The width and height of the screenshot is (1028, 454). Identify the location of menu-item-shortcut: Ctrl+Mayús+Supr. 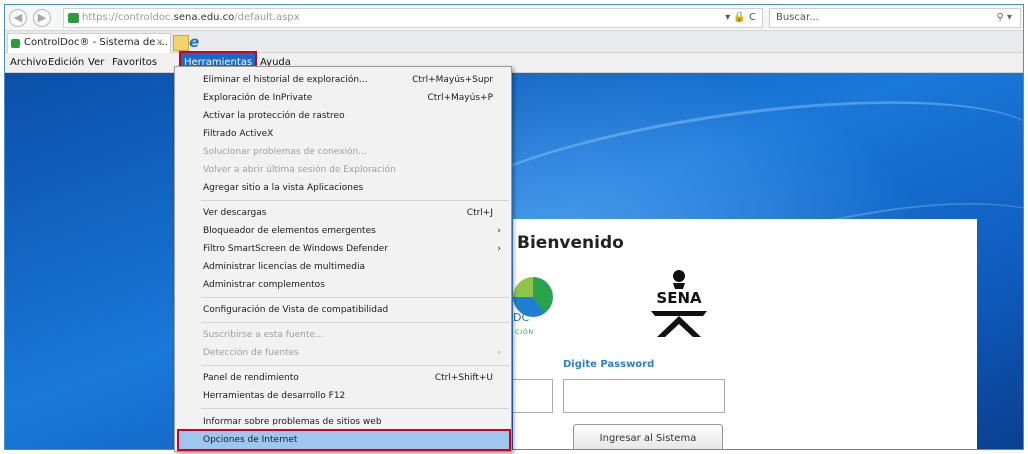
(452, 80).